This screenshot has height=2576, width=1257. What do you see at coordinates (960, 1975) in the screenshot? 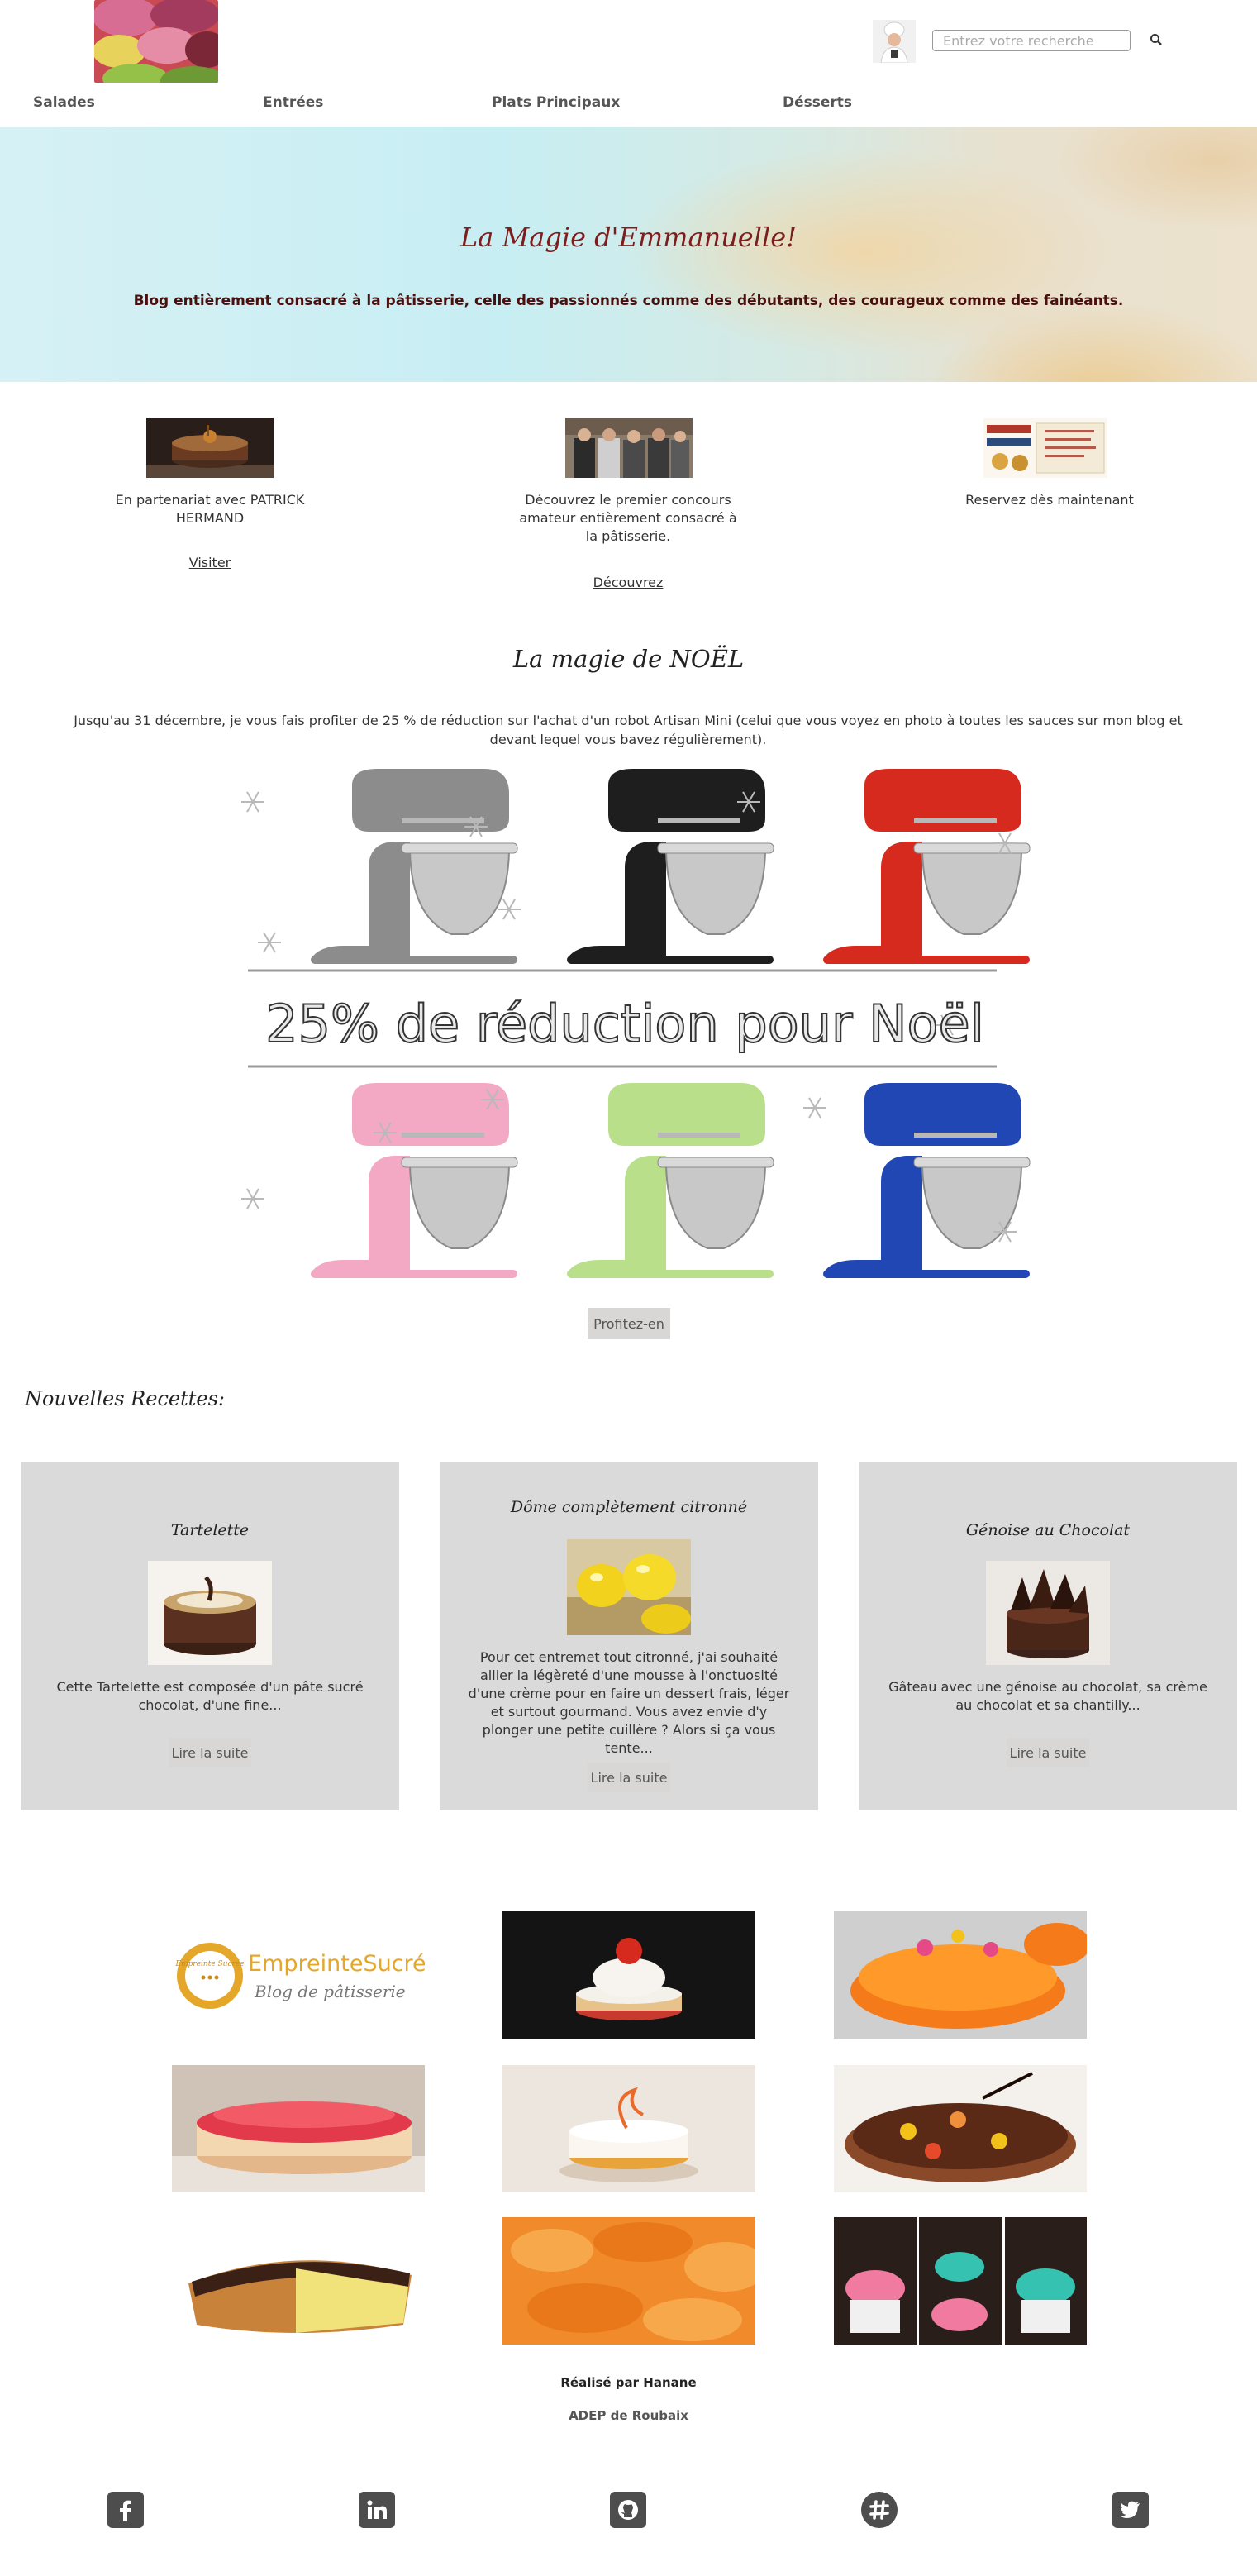
I see `gallery-dessert-orange-entremet` at bounding box center [960, 1975].